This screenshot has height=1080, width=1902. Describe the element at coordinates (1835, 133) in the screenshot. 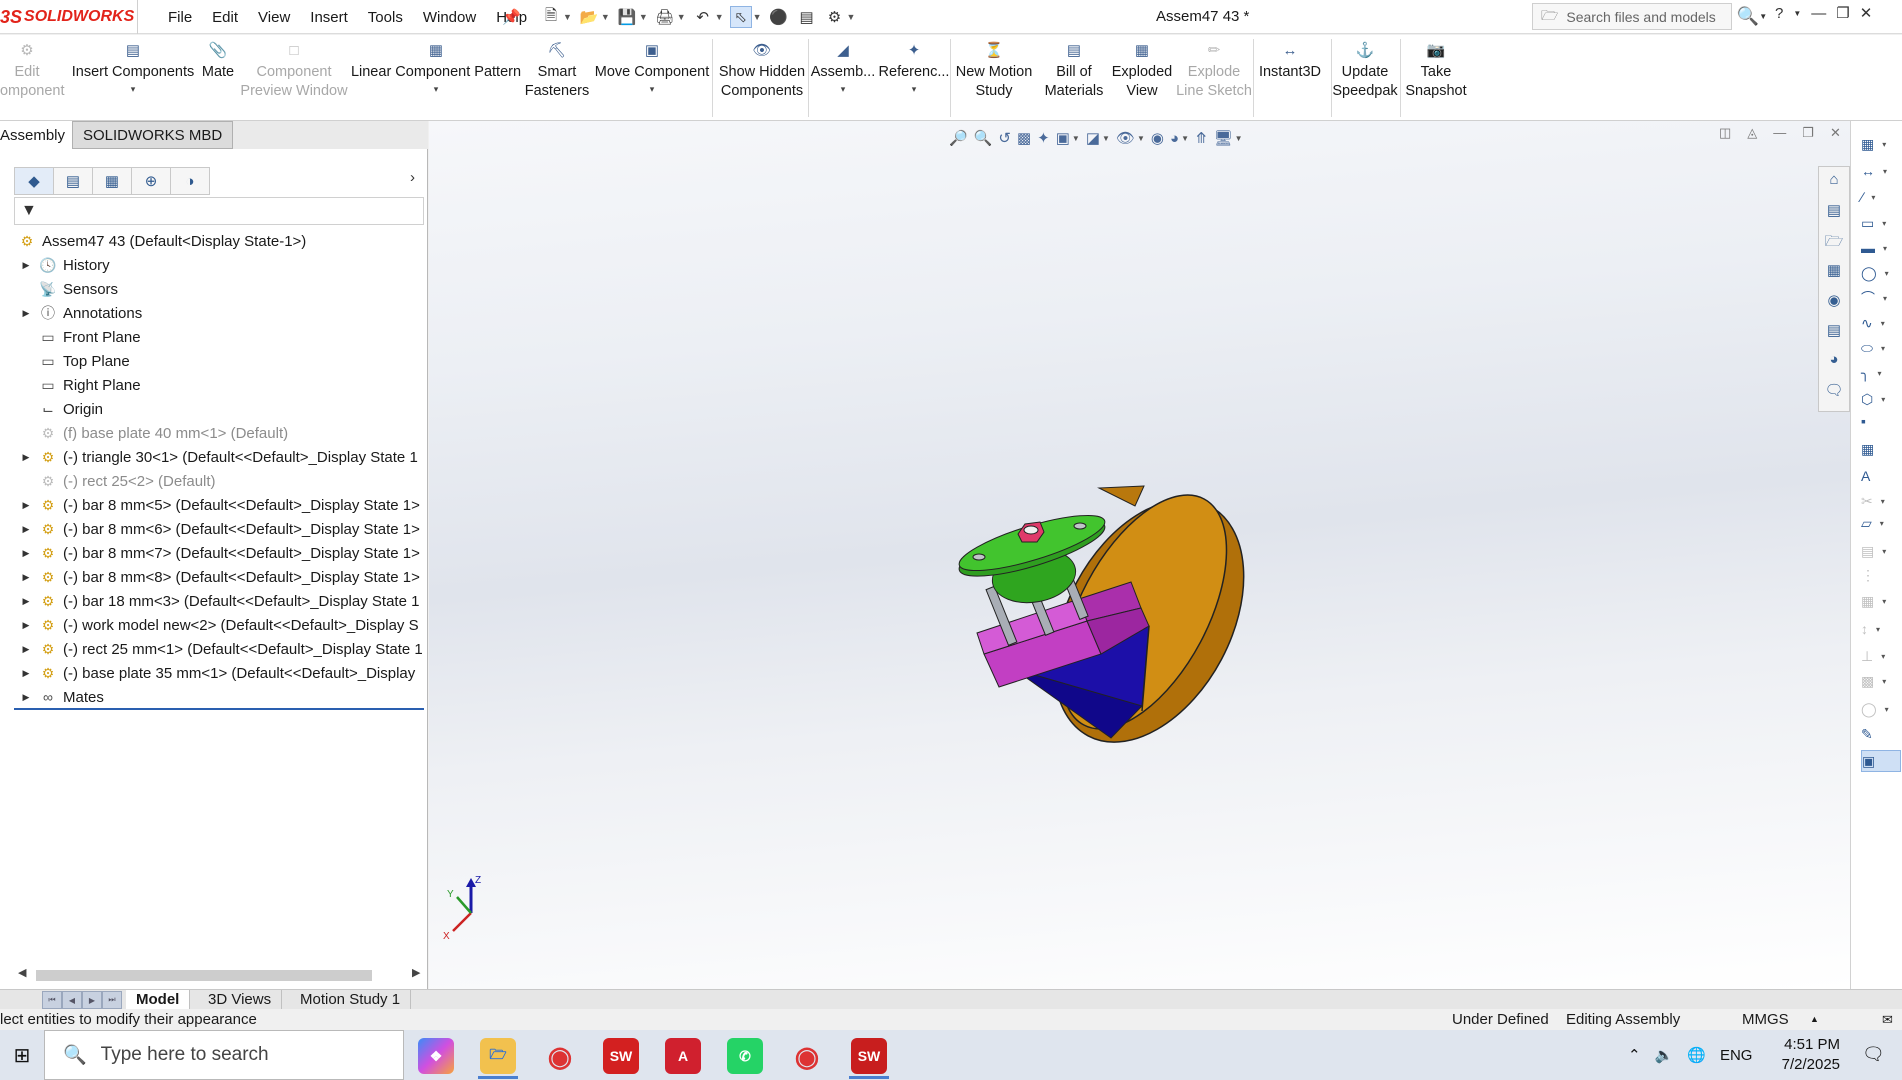

I see `close-icon: ✕` at that location.